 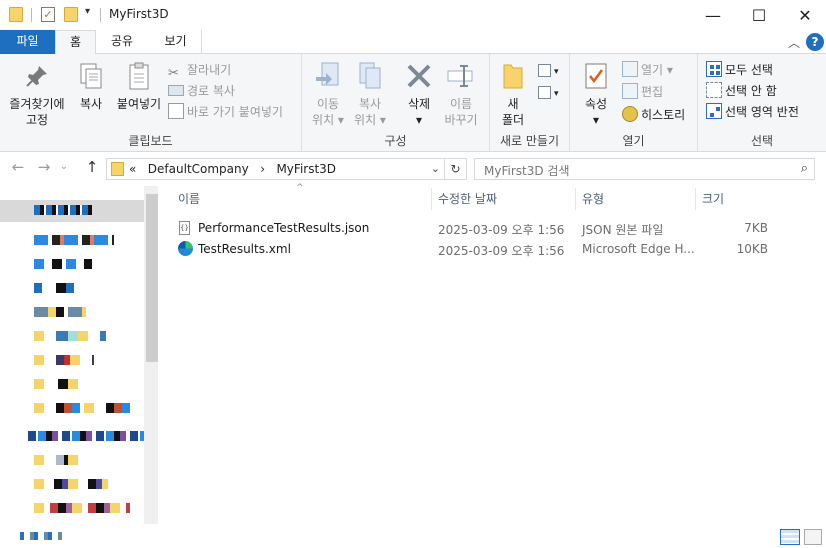 What do you see at coordinates (201, 91) in the screenshot?
I see `copy-path-button: 경로 복사` at bounding box center [201, 91].